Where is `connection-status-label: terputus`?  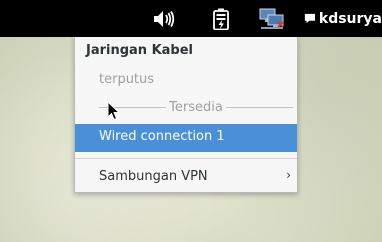 connection-status-label: terputus is located at coordinates (127, 79).